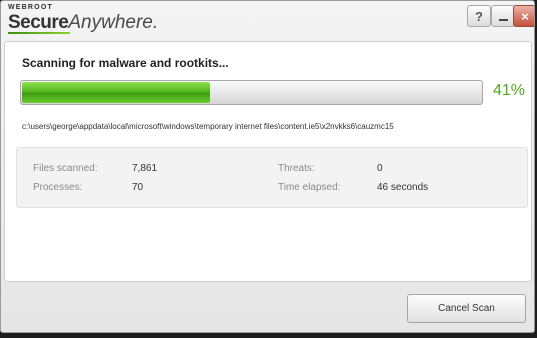  Describe the element at coordinates (30, 7) in the screenshot. I see `logo-brand-text: WEBROOT` at that location.